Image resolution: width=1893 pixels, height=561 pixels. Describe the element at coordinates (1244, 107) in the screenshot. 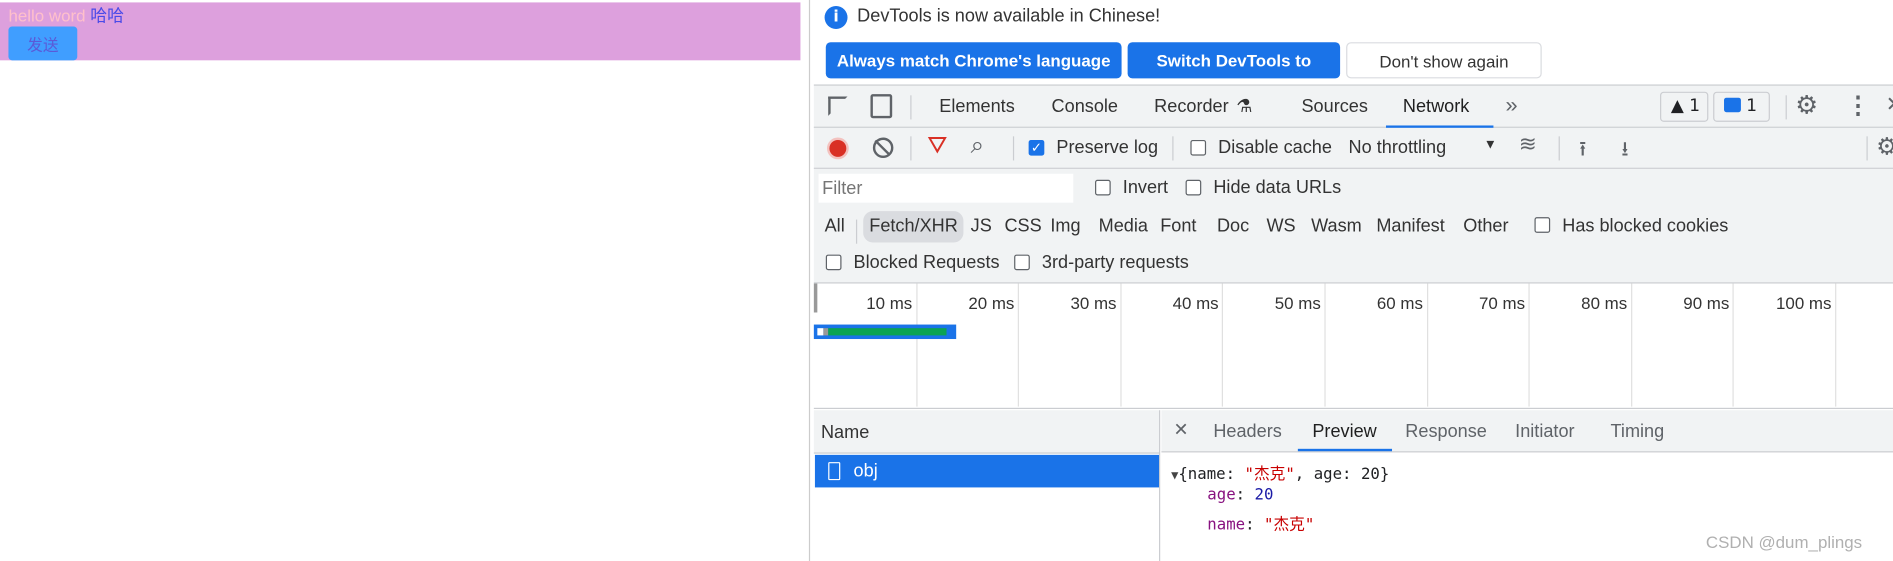

I see `flask-icon: ⚗` at that location.